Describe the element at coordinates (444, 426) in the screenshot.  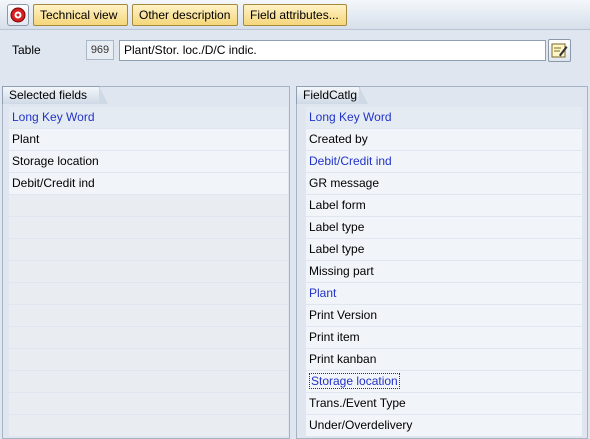
I see `list-item: Under/Overdelivery` at that location.